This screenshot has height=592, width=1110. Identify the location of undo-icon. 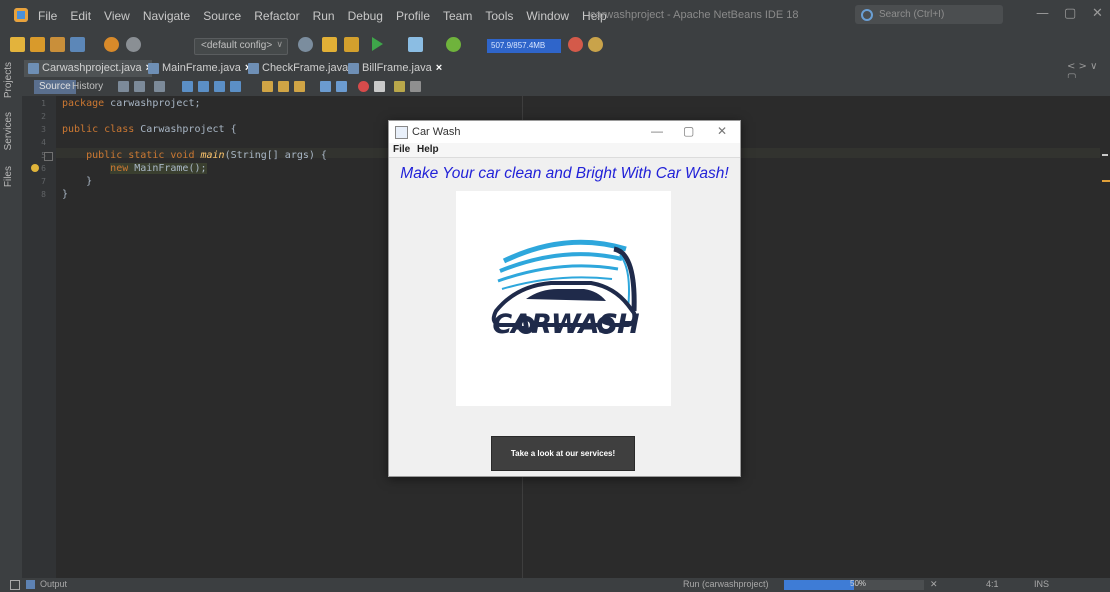
(111, 44).